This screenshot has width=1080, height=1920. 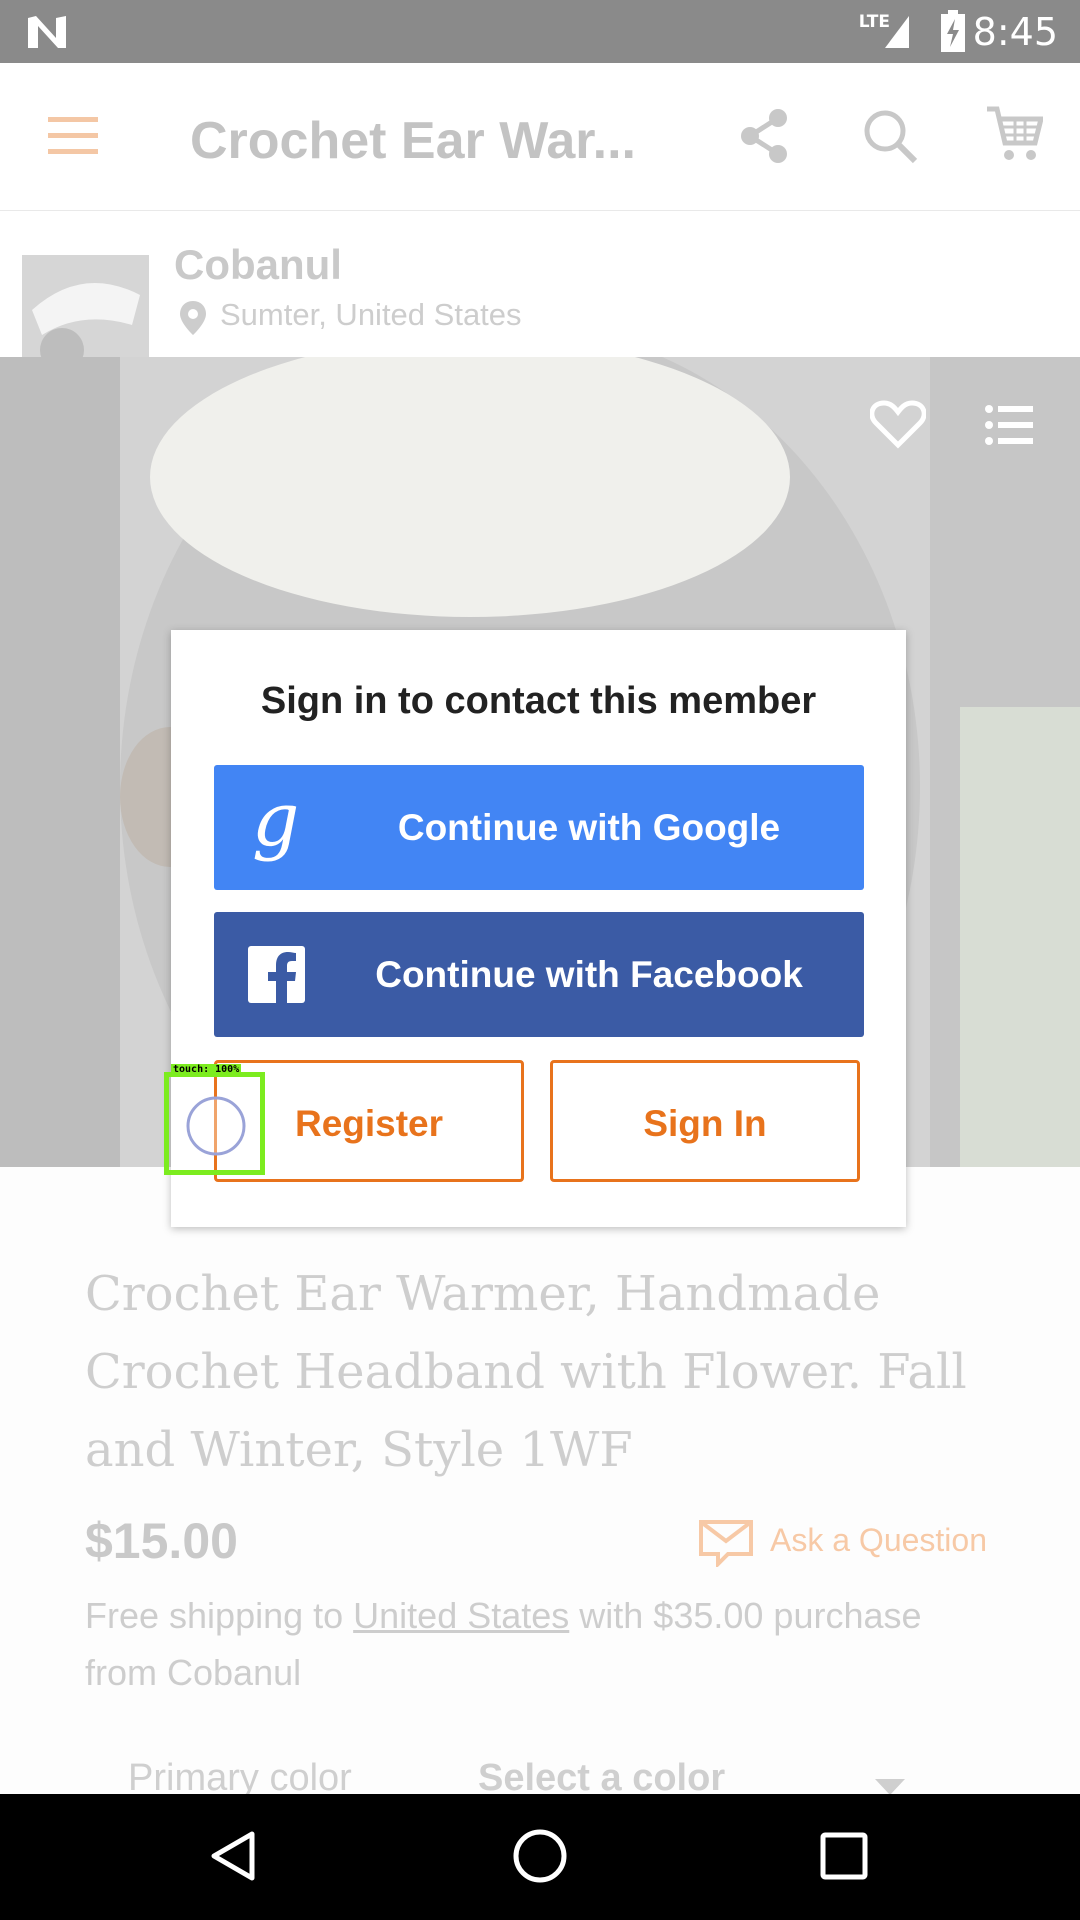 What do you see at coordinates (193, 318) in the screenshot?
I see `location-pin-icon` at bounding box center [193, 318].